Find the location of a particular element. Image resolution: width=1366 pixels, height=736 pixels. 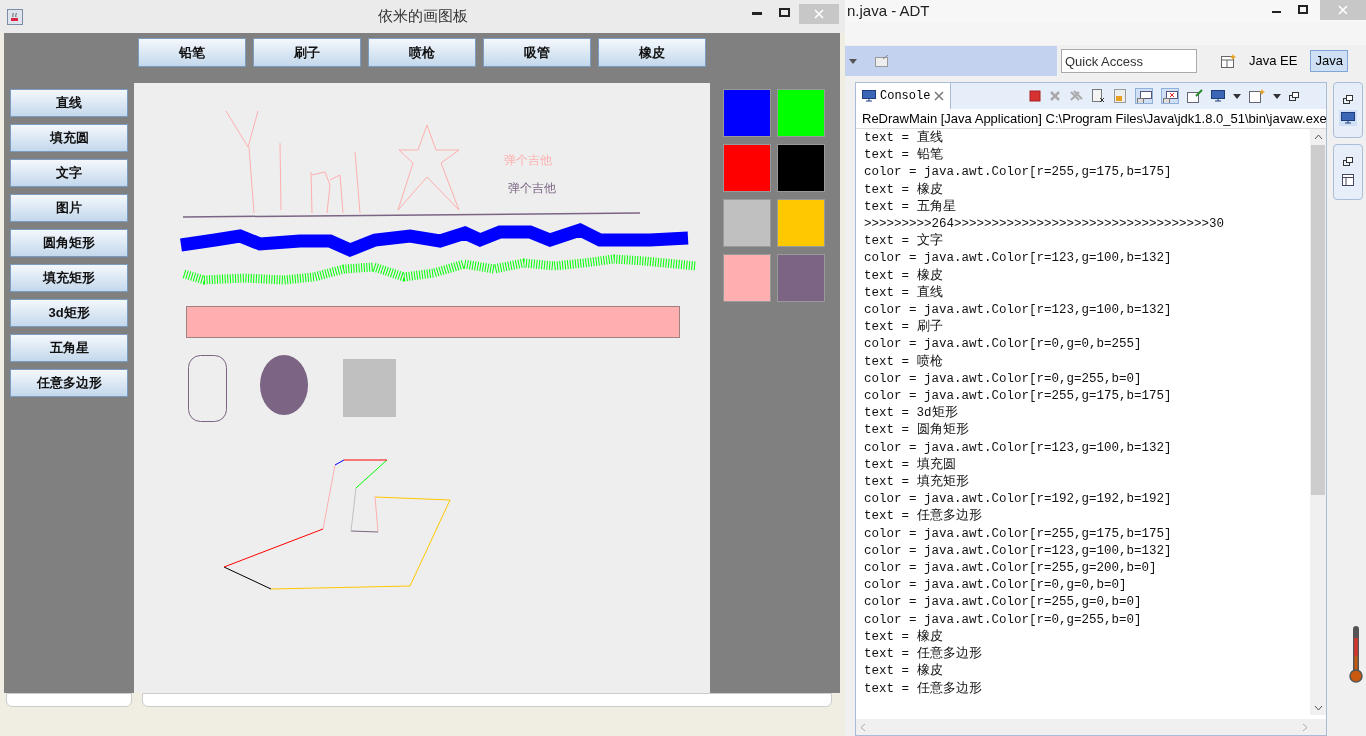

shape-button: 填充圆 is located at coordinates (69, 138).